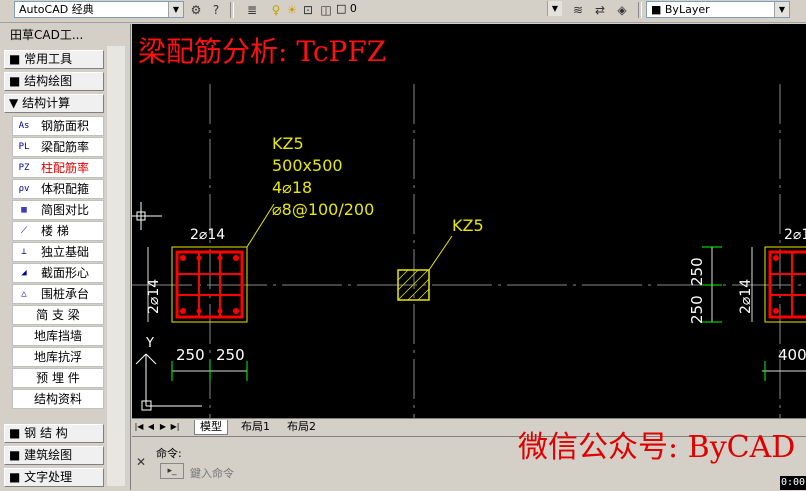 This screenshot has height=491, width=806. Describe the element at coordinates (58, 126) in the screenshot. I see `tool-rebar-area: As 钢筋面积` at that location.